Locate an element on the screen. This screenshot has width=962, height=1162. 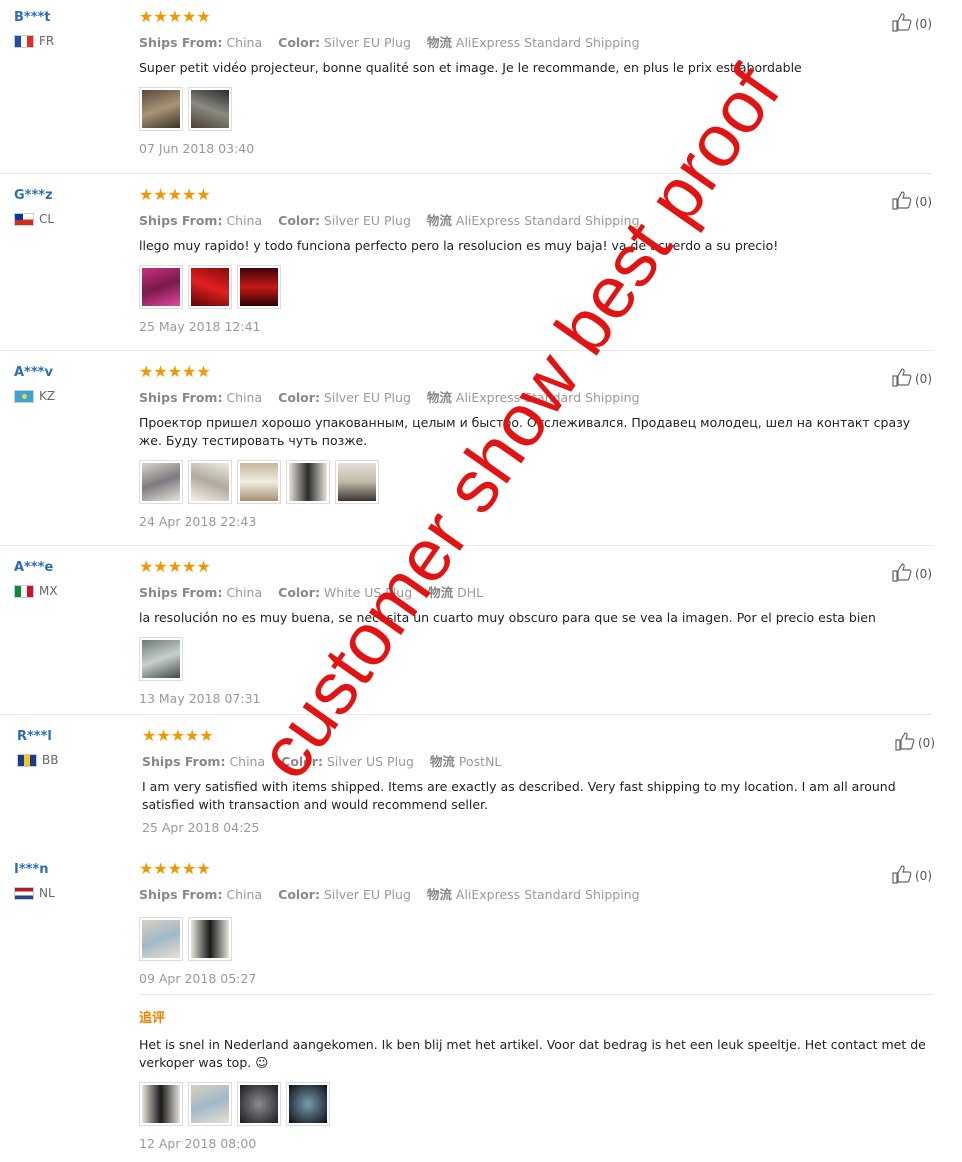
country-code: BB is located at coordinates (50, 760).